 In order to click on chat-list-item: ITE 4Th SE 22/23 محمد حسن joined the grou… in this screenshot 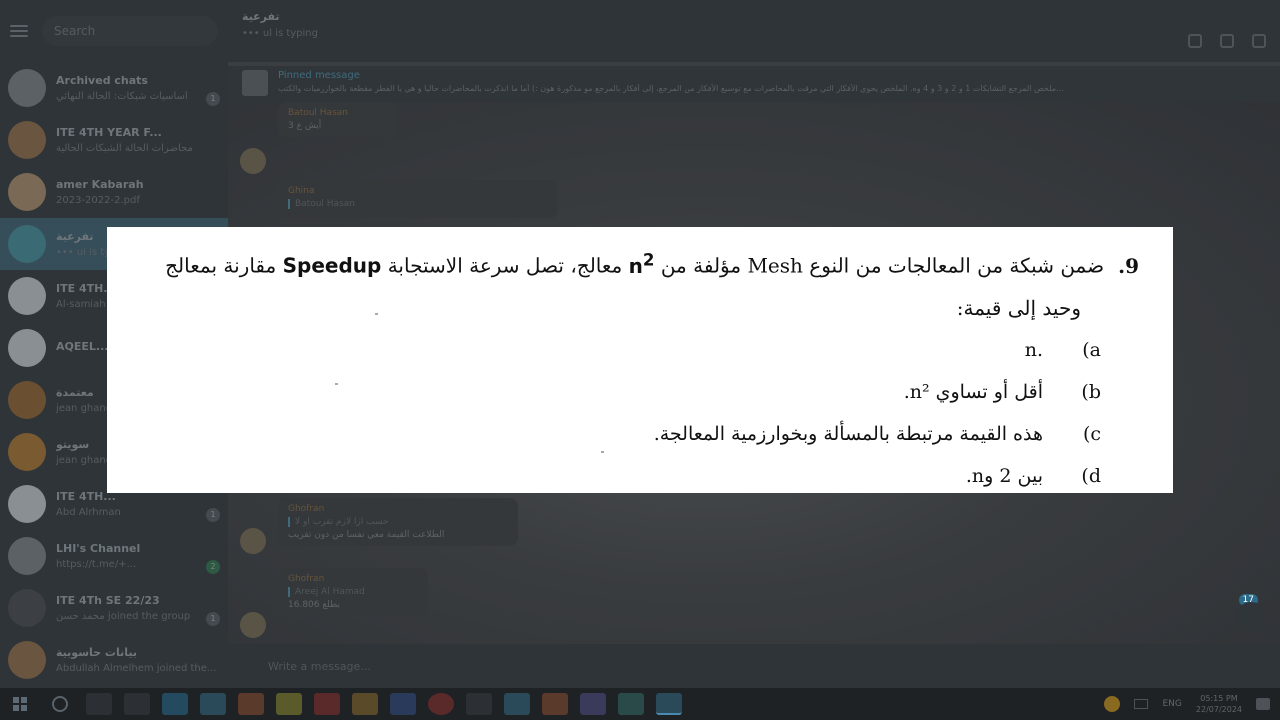, I will do `click(114, 608)`.